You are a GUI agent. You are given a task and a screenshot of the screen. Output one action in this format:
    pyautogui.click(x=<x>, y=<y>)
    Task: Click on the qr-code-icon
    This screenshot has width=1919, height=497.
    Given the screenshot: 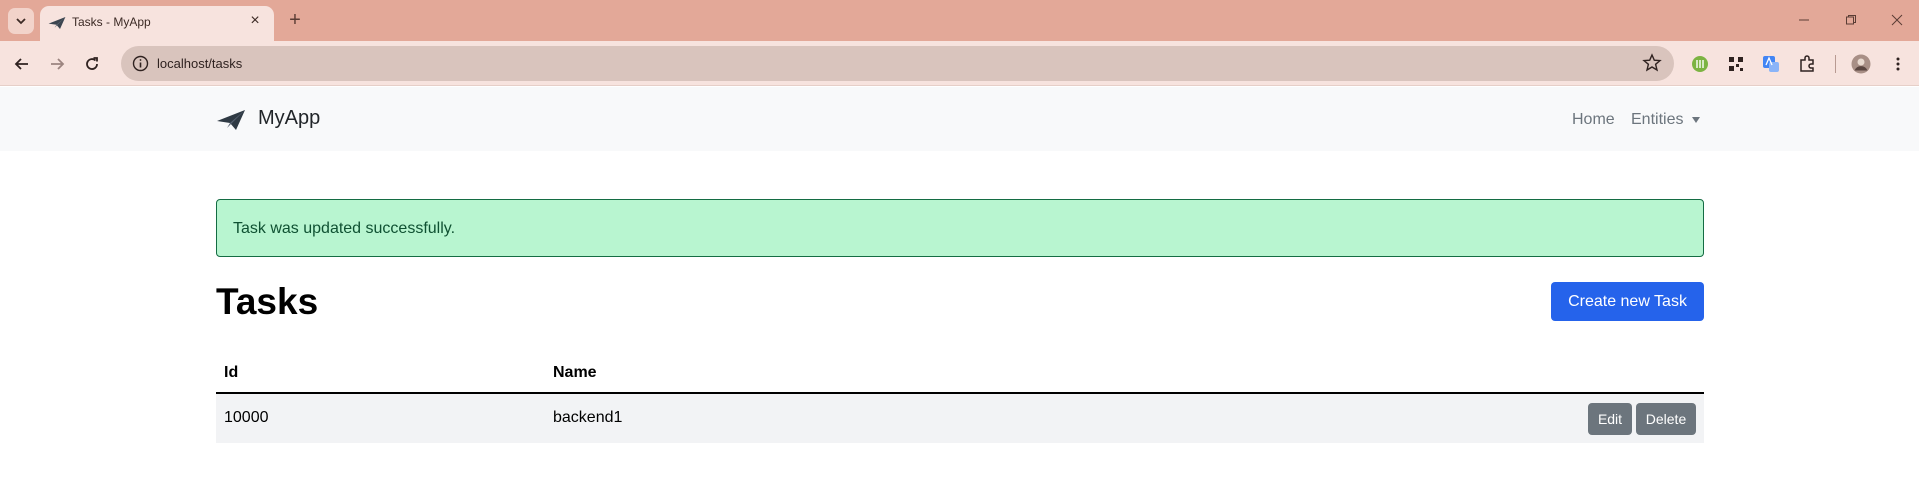 What is the action you would take?
    pyautogui.click(x=1736, y=64)
    